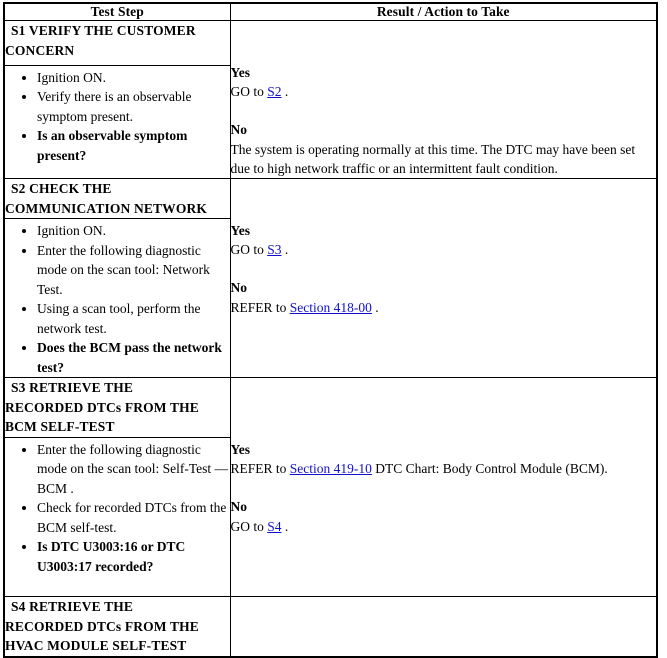 This screenshot has height=658, width=667. Describe the element at coordinates (239, 130) in the screenshot. I see `result-no-label-s1: No` at that location.